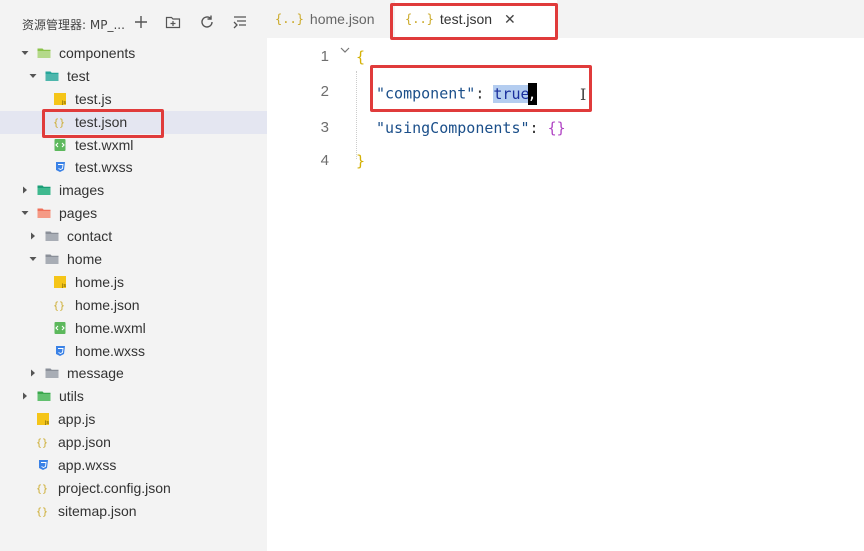 This screenshot has height=551, width=864. I want to click on tree-file-home-wxml: home.wxml, so click(133, 328).